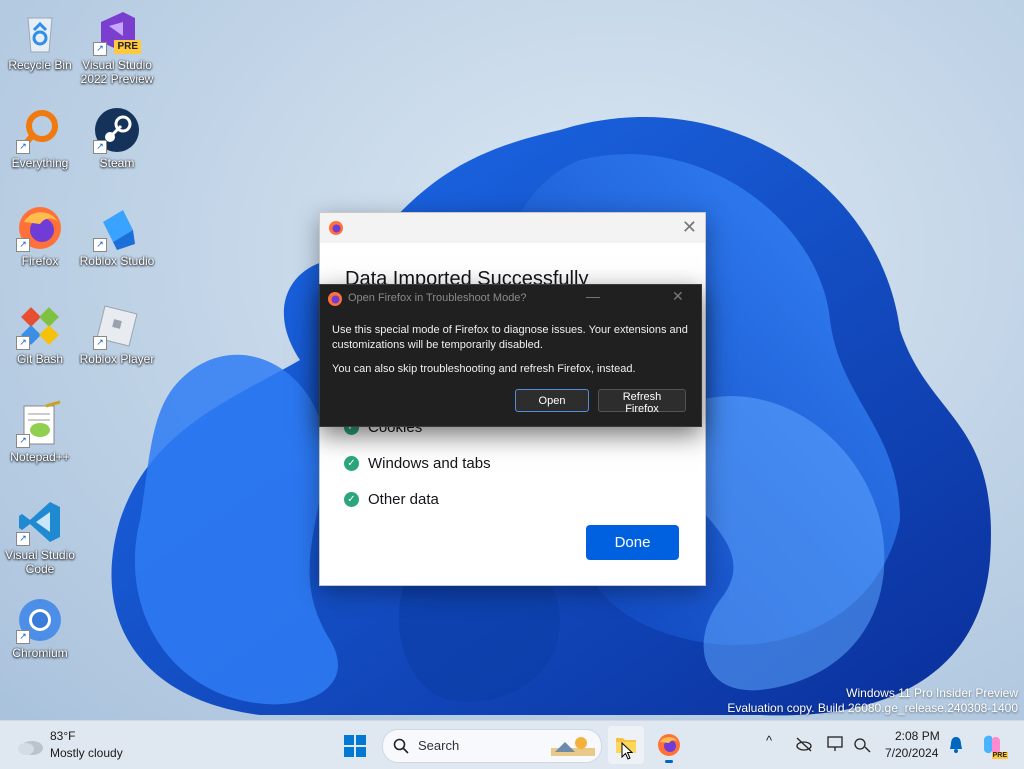 The height and width of the screenshot is (769, 1024). Describe the element at coordinates (769, 740) in the screenshot. I see `show-hidden-icons-chevron: ^` at that location.